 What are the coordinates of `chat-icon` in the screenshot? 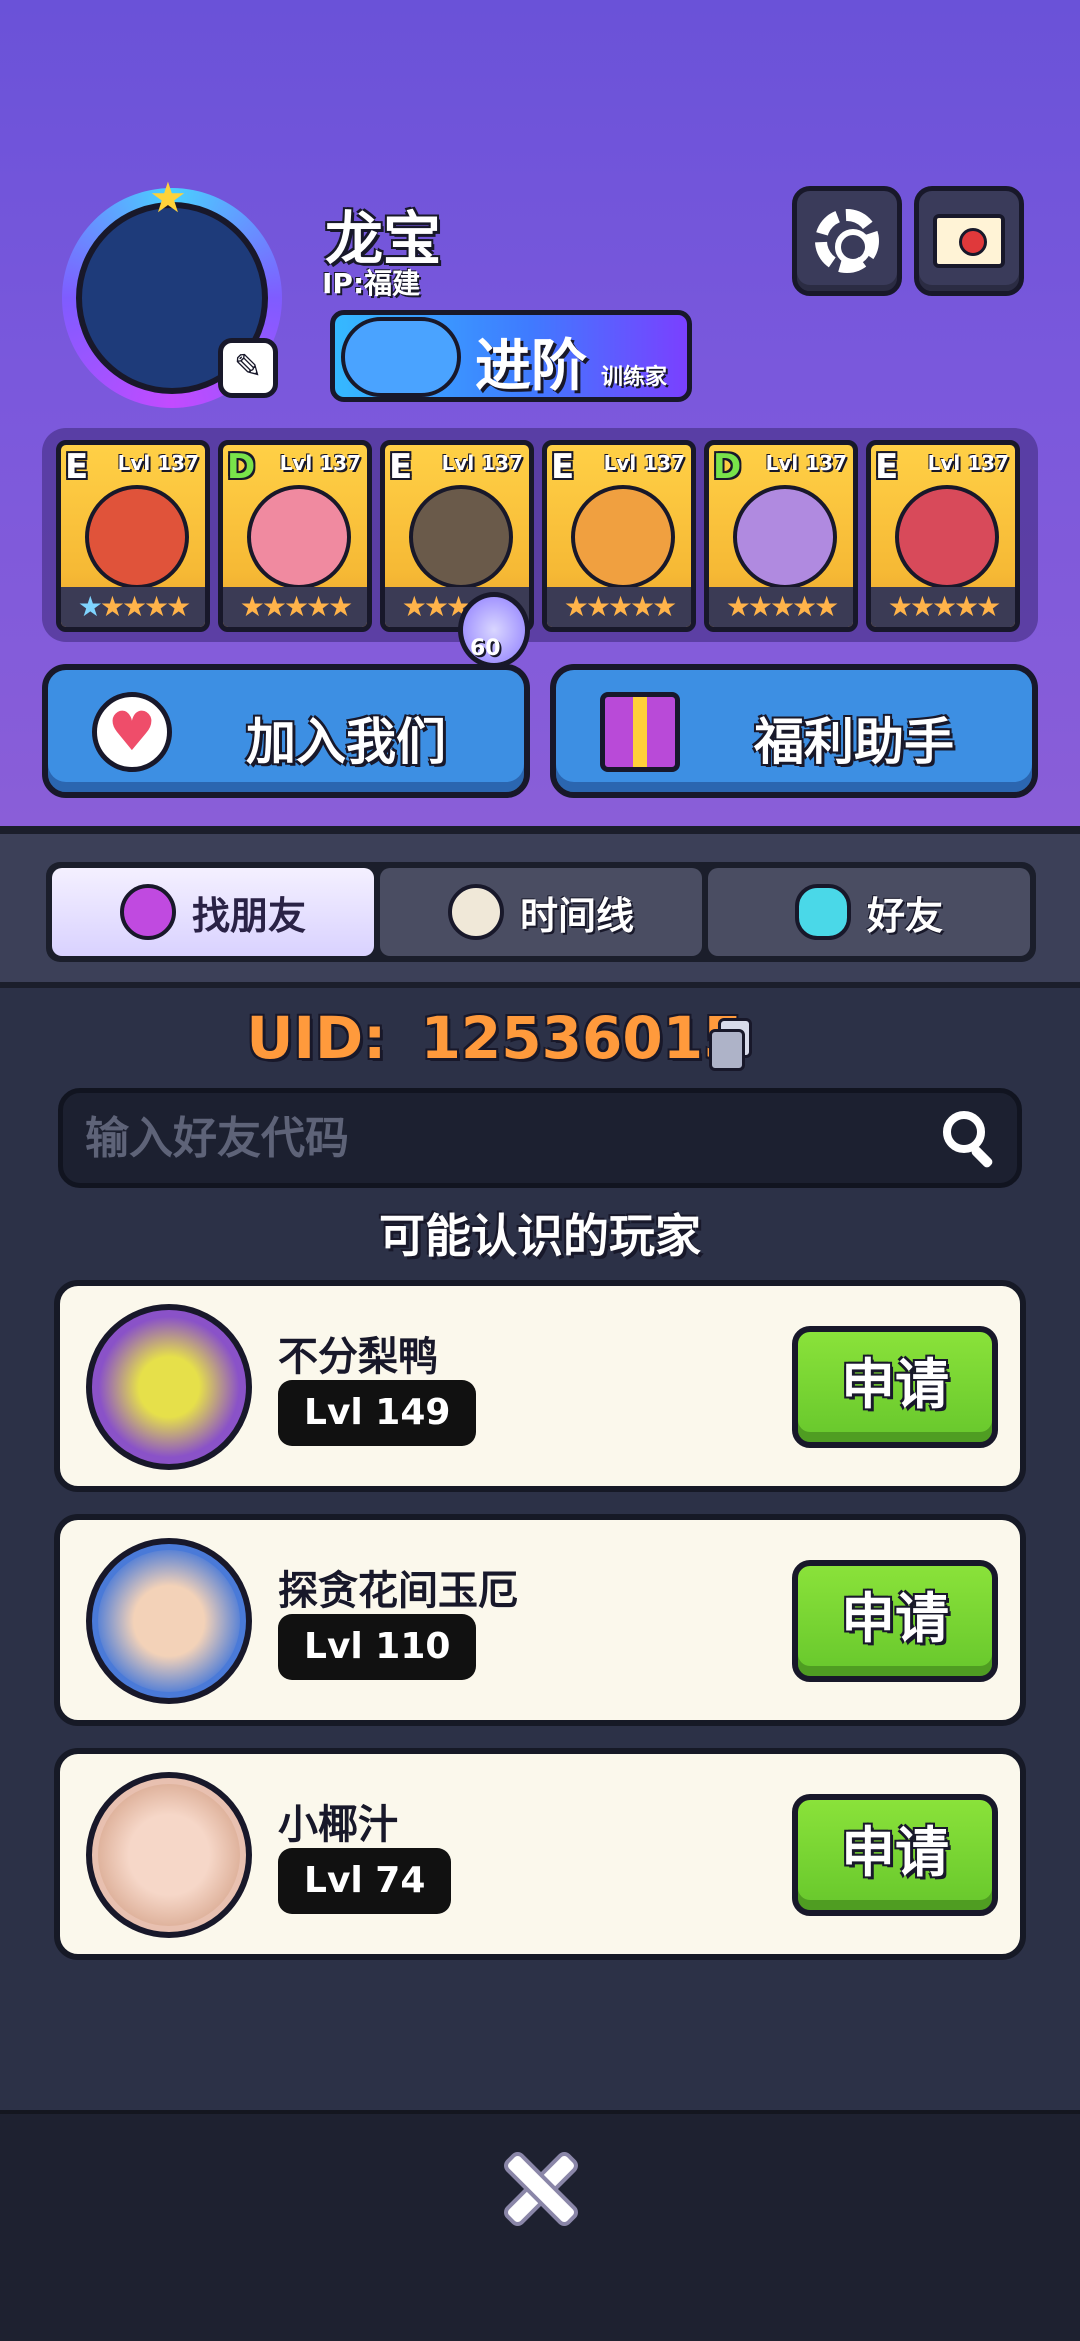 It's located at (822, 912).